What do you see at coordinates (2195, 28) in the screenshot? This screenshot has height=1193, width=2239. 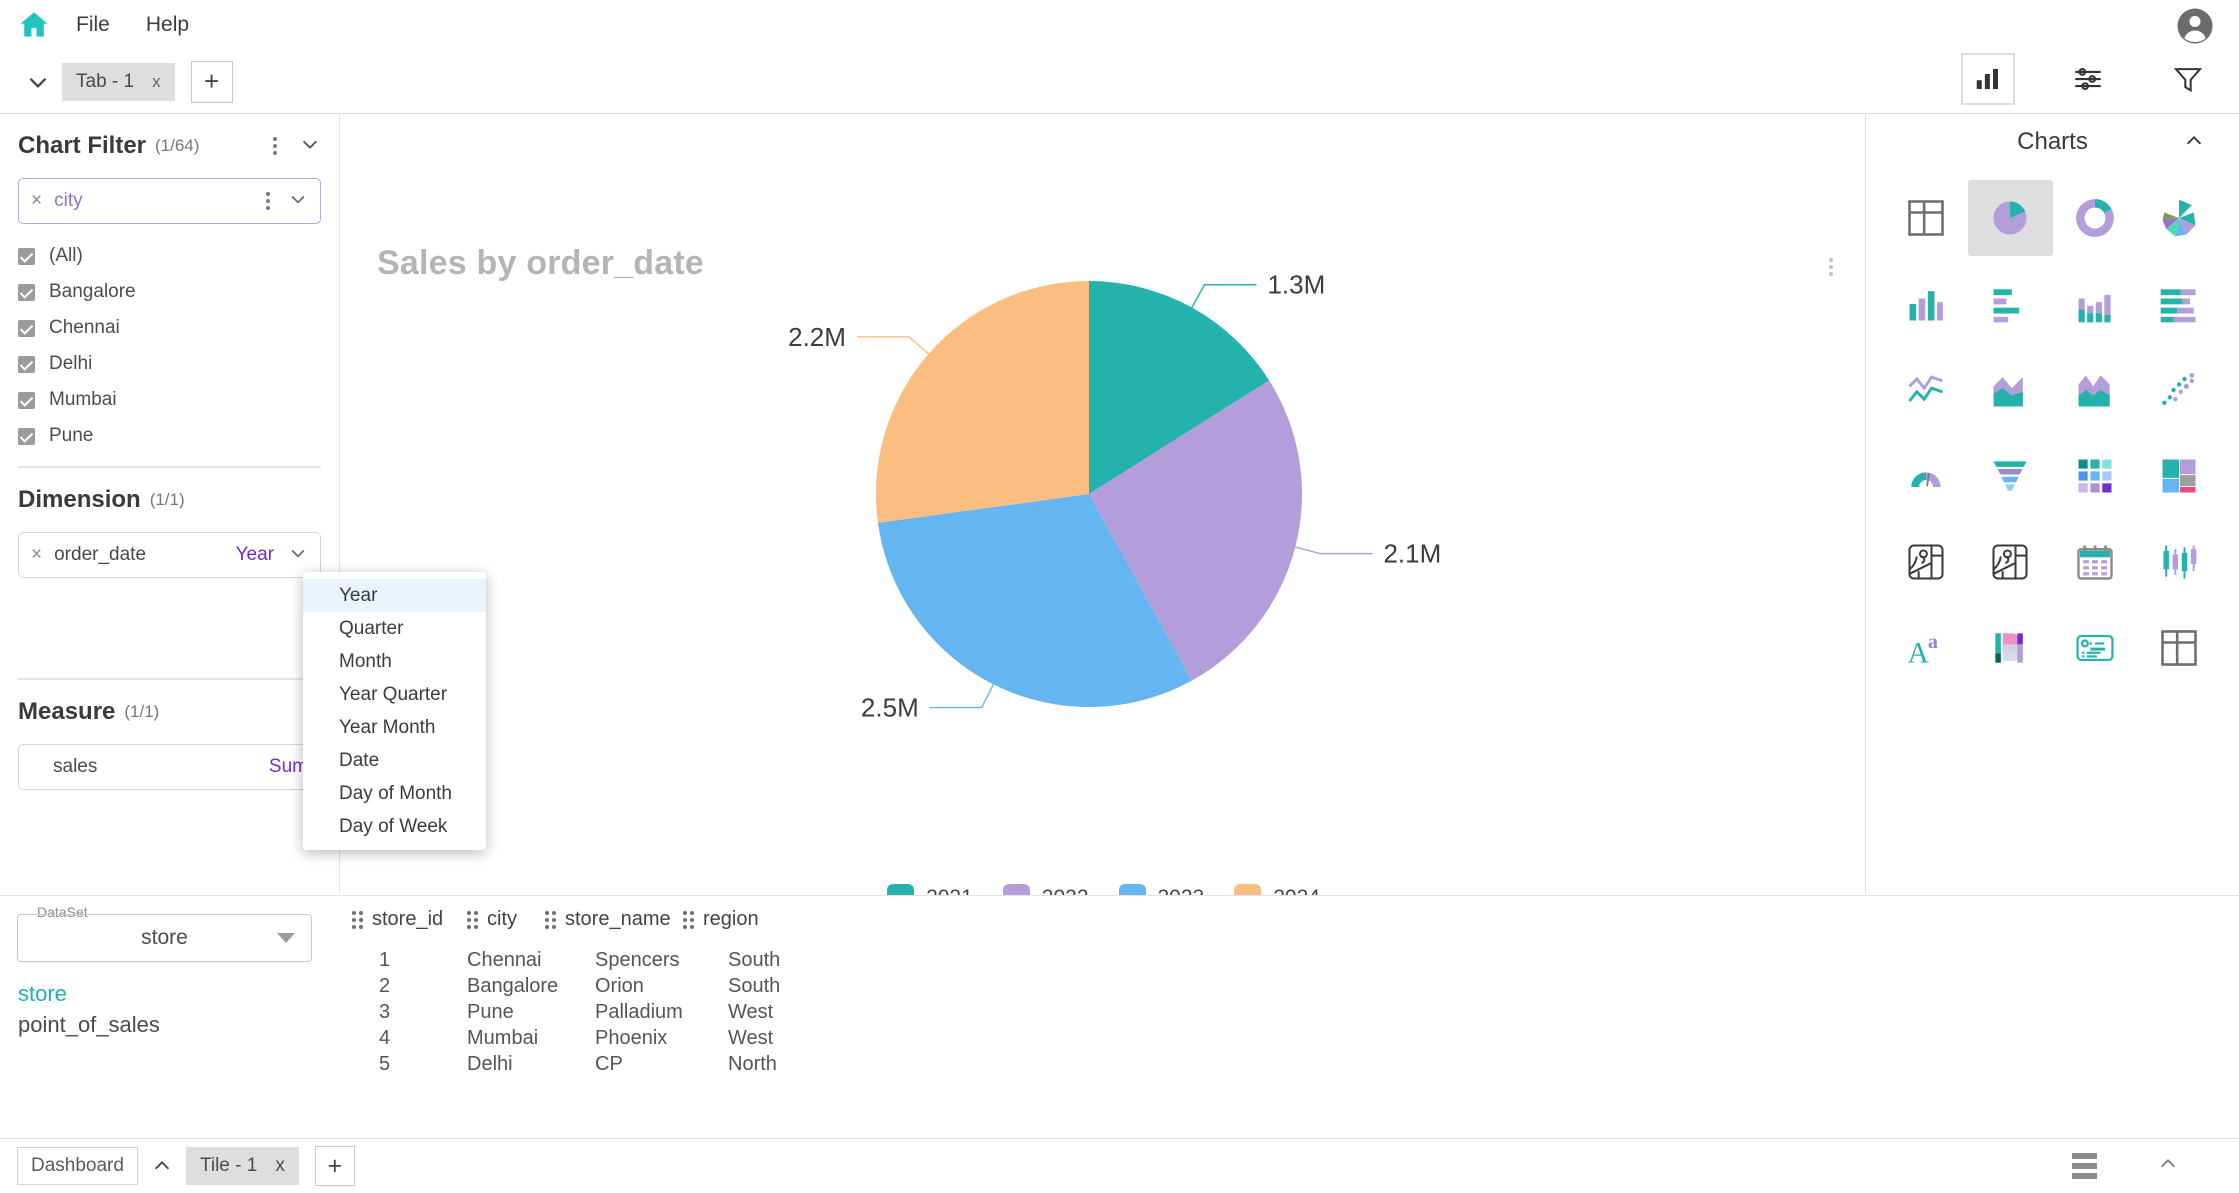 I see `avatar` at bounding box center [2195, 28].